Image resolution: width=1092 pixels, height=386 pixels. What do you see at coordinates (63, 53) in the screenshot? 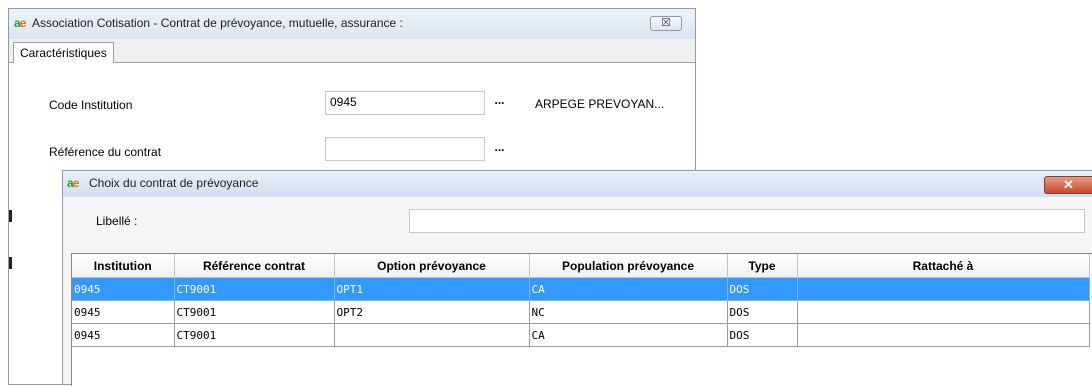
I see `tab-caracteristiques: Caractéristiques` at bounding box center [63, 53].